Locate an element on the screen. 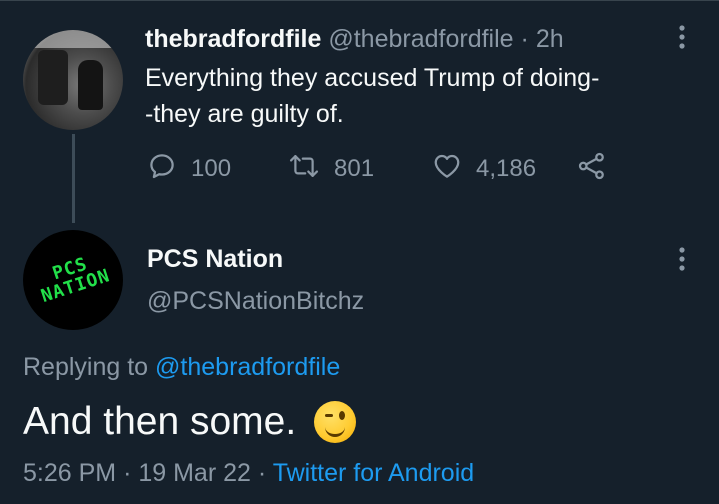  avatar-logo-text: PCS NATION is located at coordinates (75, 280).